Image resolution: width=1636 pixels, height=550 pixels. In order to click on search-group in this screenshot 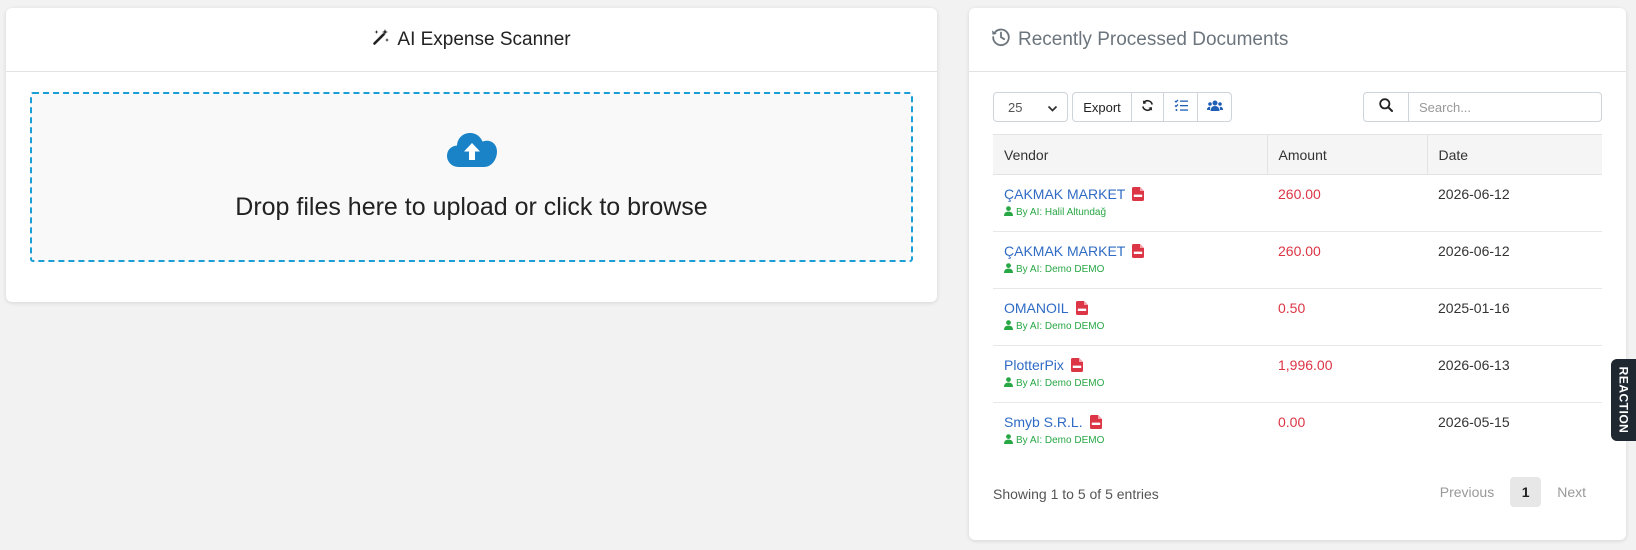, I will do `click(1482, 107)`.